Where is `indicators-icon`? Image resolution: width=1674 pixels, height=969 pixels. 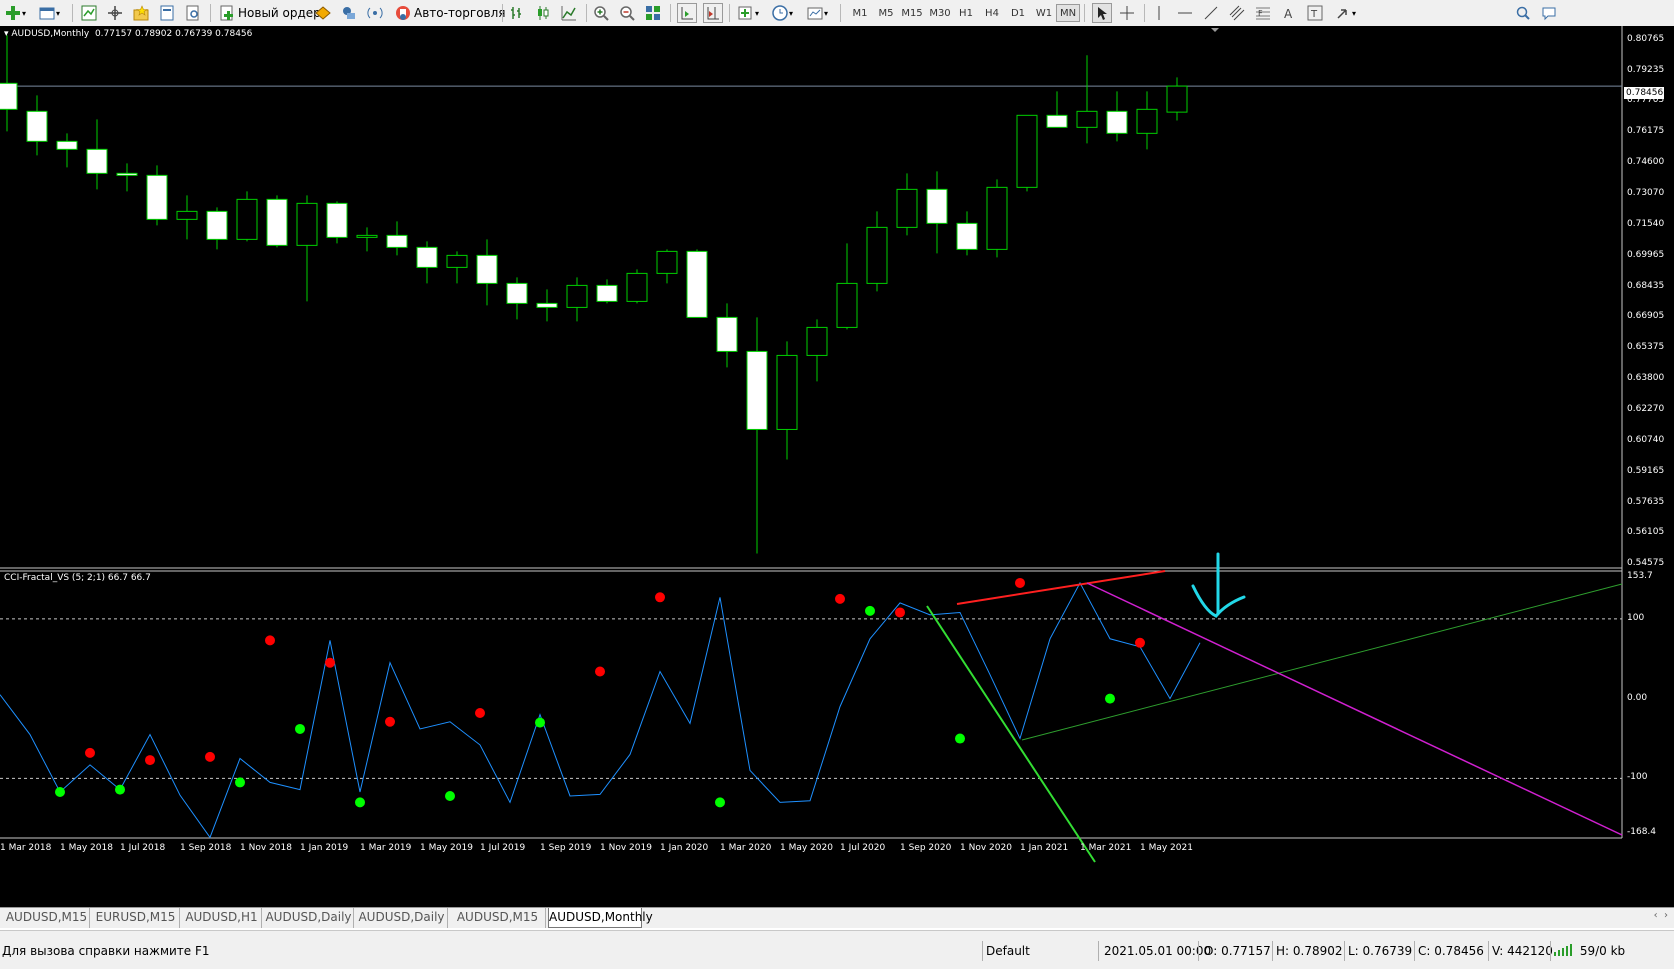 indicators-icon is located at coordinates (746, 13).